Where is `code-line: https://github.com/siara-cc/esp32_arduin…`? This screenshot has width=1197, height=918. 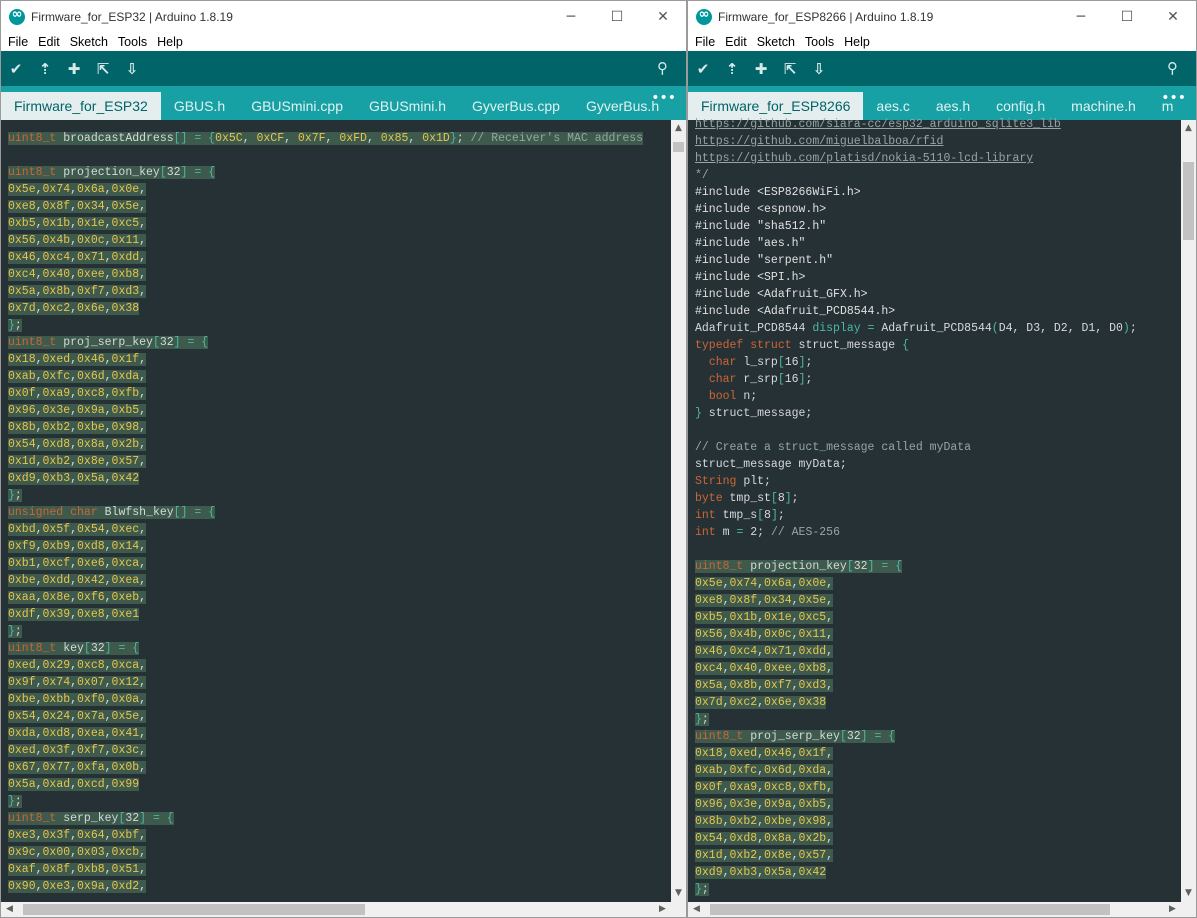
code-line: https://github.com/siara-cc/esp32_arduin… is located at coordinates (878, 124).